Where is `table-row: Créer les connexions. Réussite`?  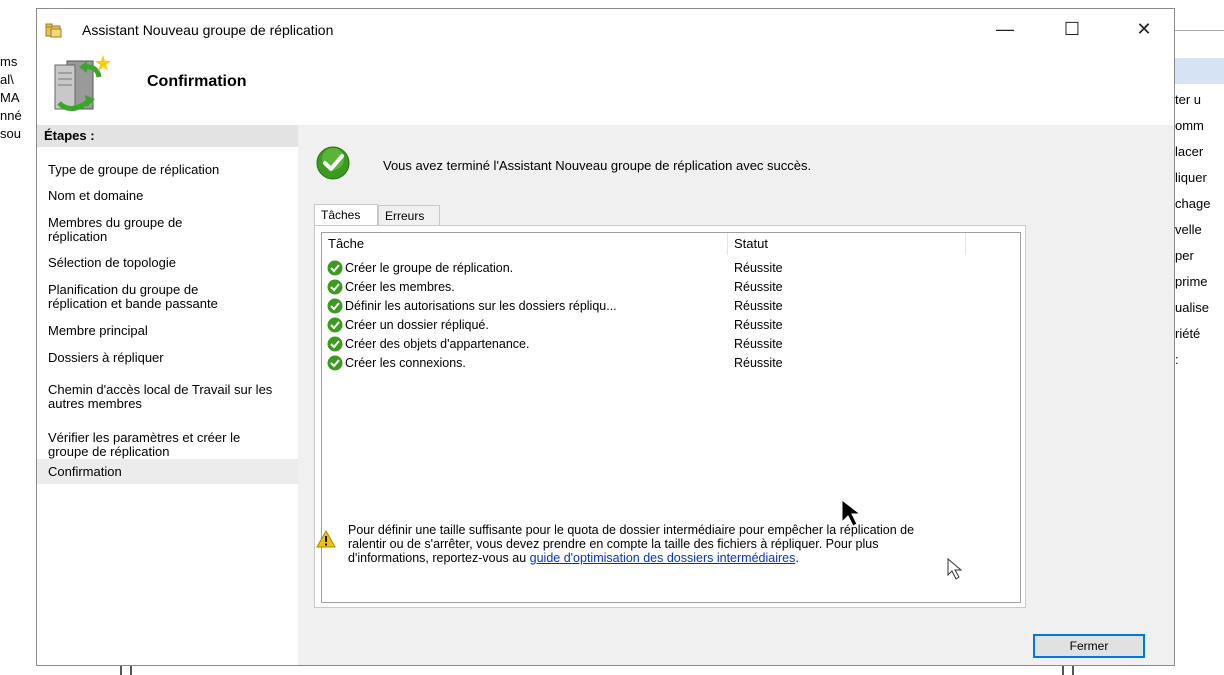
table-row: Créer les connexions. Réussite is located at coordinates (671, 363).